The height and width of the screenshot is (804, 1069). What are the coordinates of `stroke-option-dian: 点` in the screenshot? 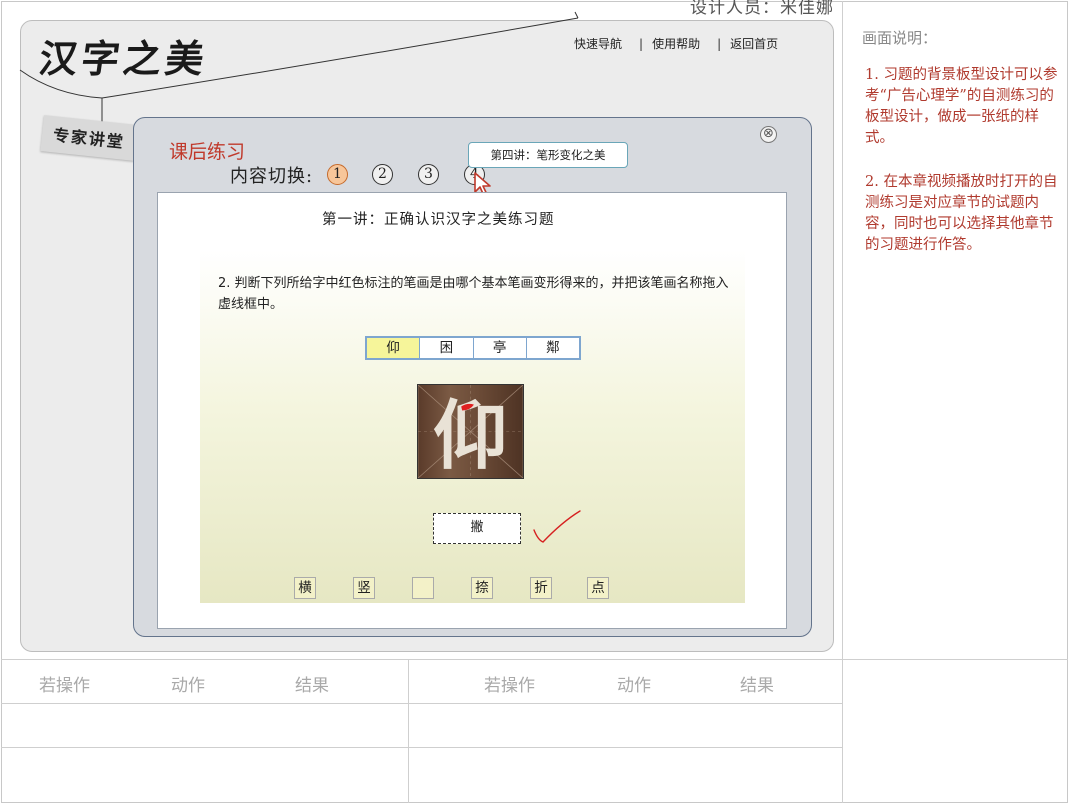 It's located at (598, 588).